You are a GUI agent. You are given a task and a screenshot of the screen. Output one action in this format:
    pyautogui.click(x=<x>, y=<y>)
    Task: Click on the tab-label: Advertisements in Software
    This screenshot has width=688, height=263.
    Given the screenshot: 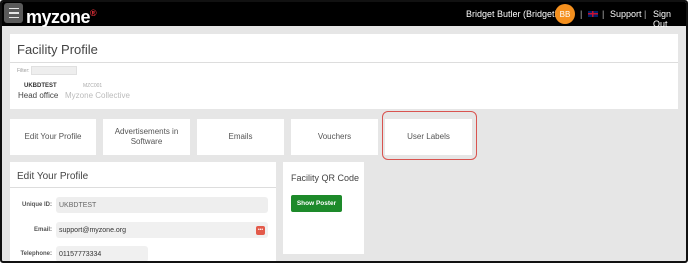 What is the action you would take?
    pyautogui.click(x=146, y=136)
    